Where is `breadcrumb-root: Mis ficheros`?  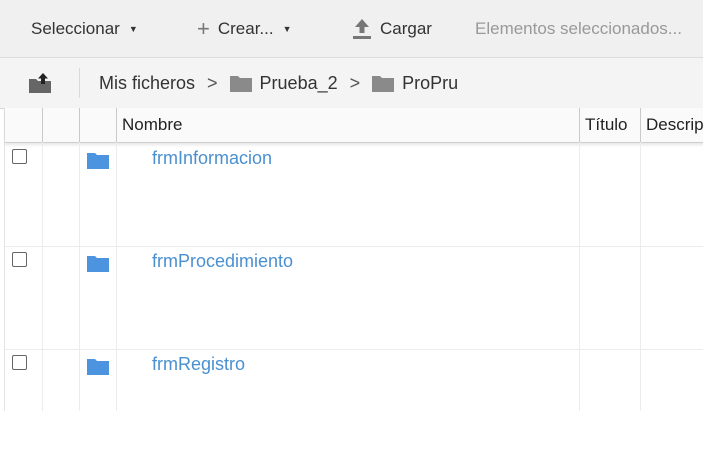
breadcrumb-root: Mis ficheros is located at coordinates (147, 83).